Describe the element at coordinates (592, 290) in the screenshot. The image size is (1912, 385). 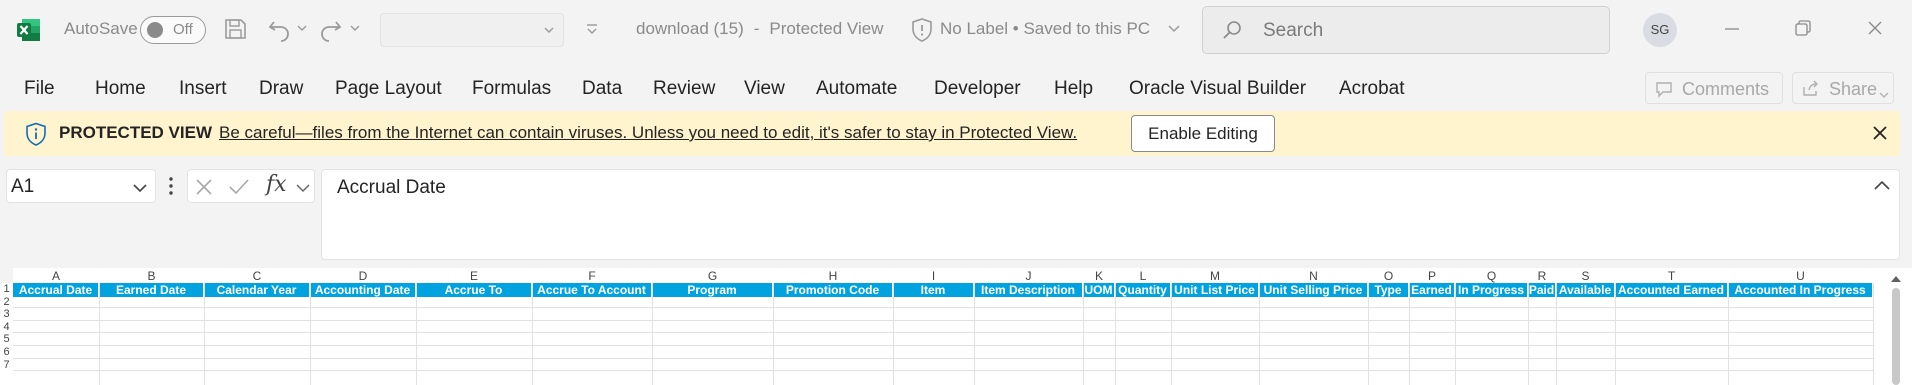
I see `header-cell: Accrue To Account` at that location.